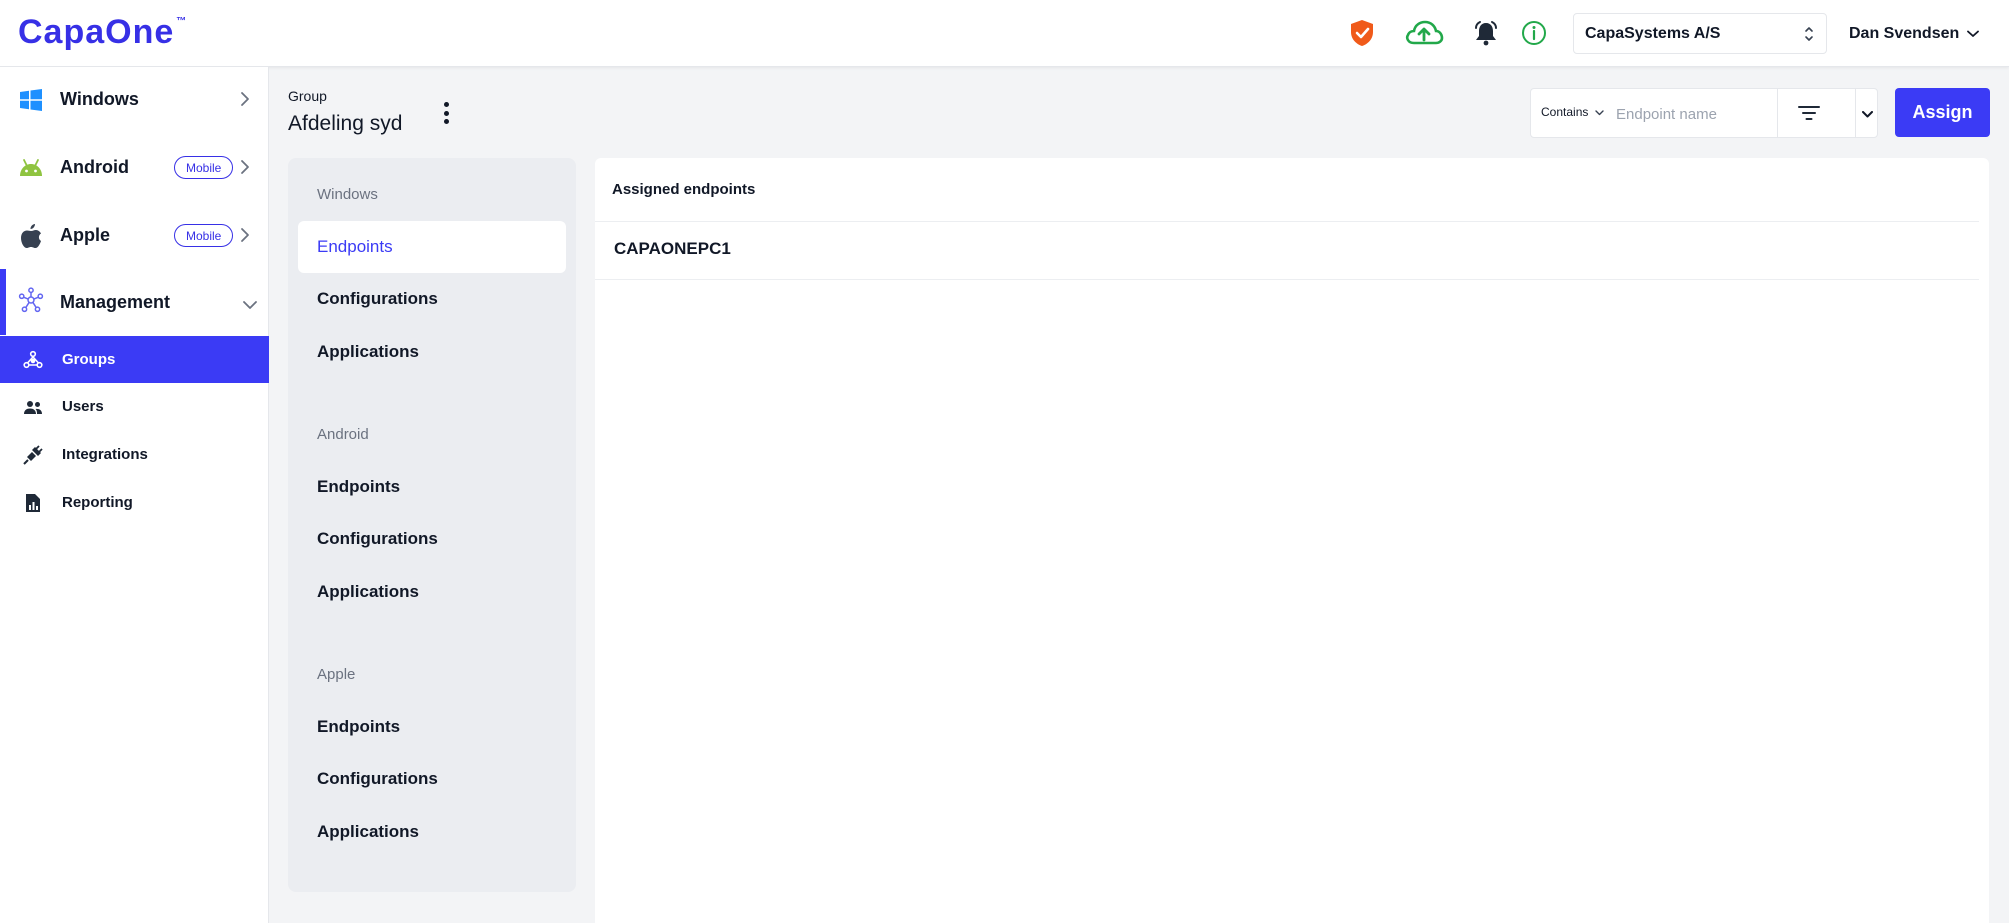 The image size is (2009, 923). I want to click on sidebar-item-management: Management, so click(134, 302).